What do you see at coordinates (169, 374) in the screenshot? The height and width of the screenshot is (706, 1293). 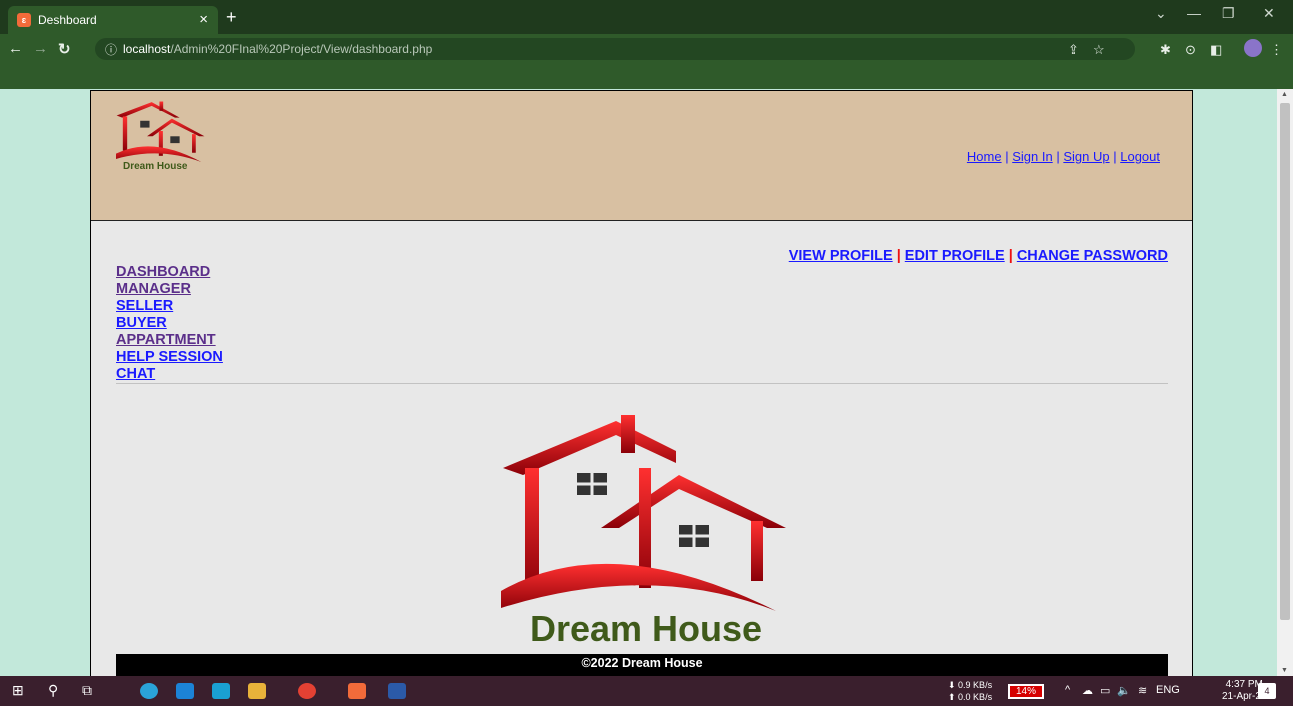 I see `menu-chat: CHAT` at bounding box center [169, 374].